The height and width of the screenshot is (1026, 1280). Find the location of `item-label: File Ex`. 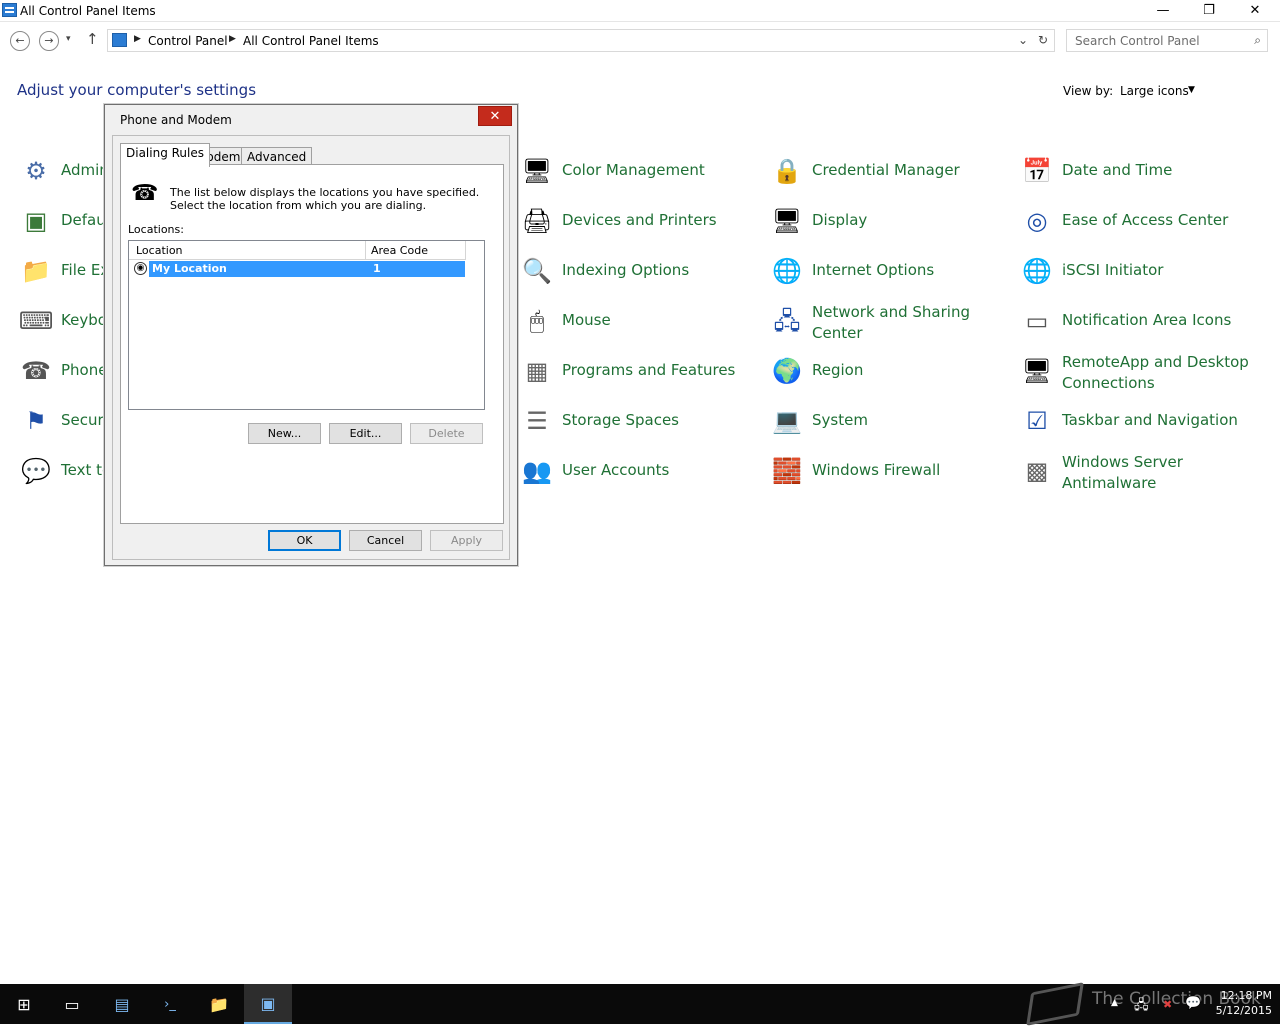

item-label: File Ex is located at coordinates (85, 270).